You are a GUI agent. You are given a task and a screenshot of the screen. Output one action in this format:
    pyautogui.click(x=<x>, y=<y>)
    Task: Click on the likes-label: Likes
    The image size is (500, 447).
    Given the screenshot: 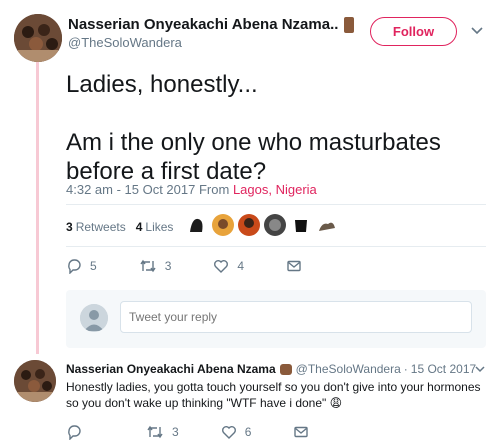 What is the action you would take?
    pyautogui.click(x=159, y=227)
    